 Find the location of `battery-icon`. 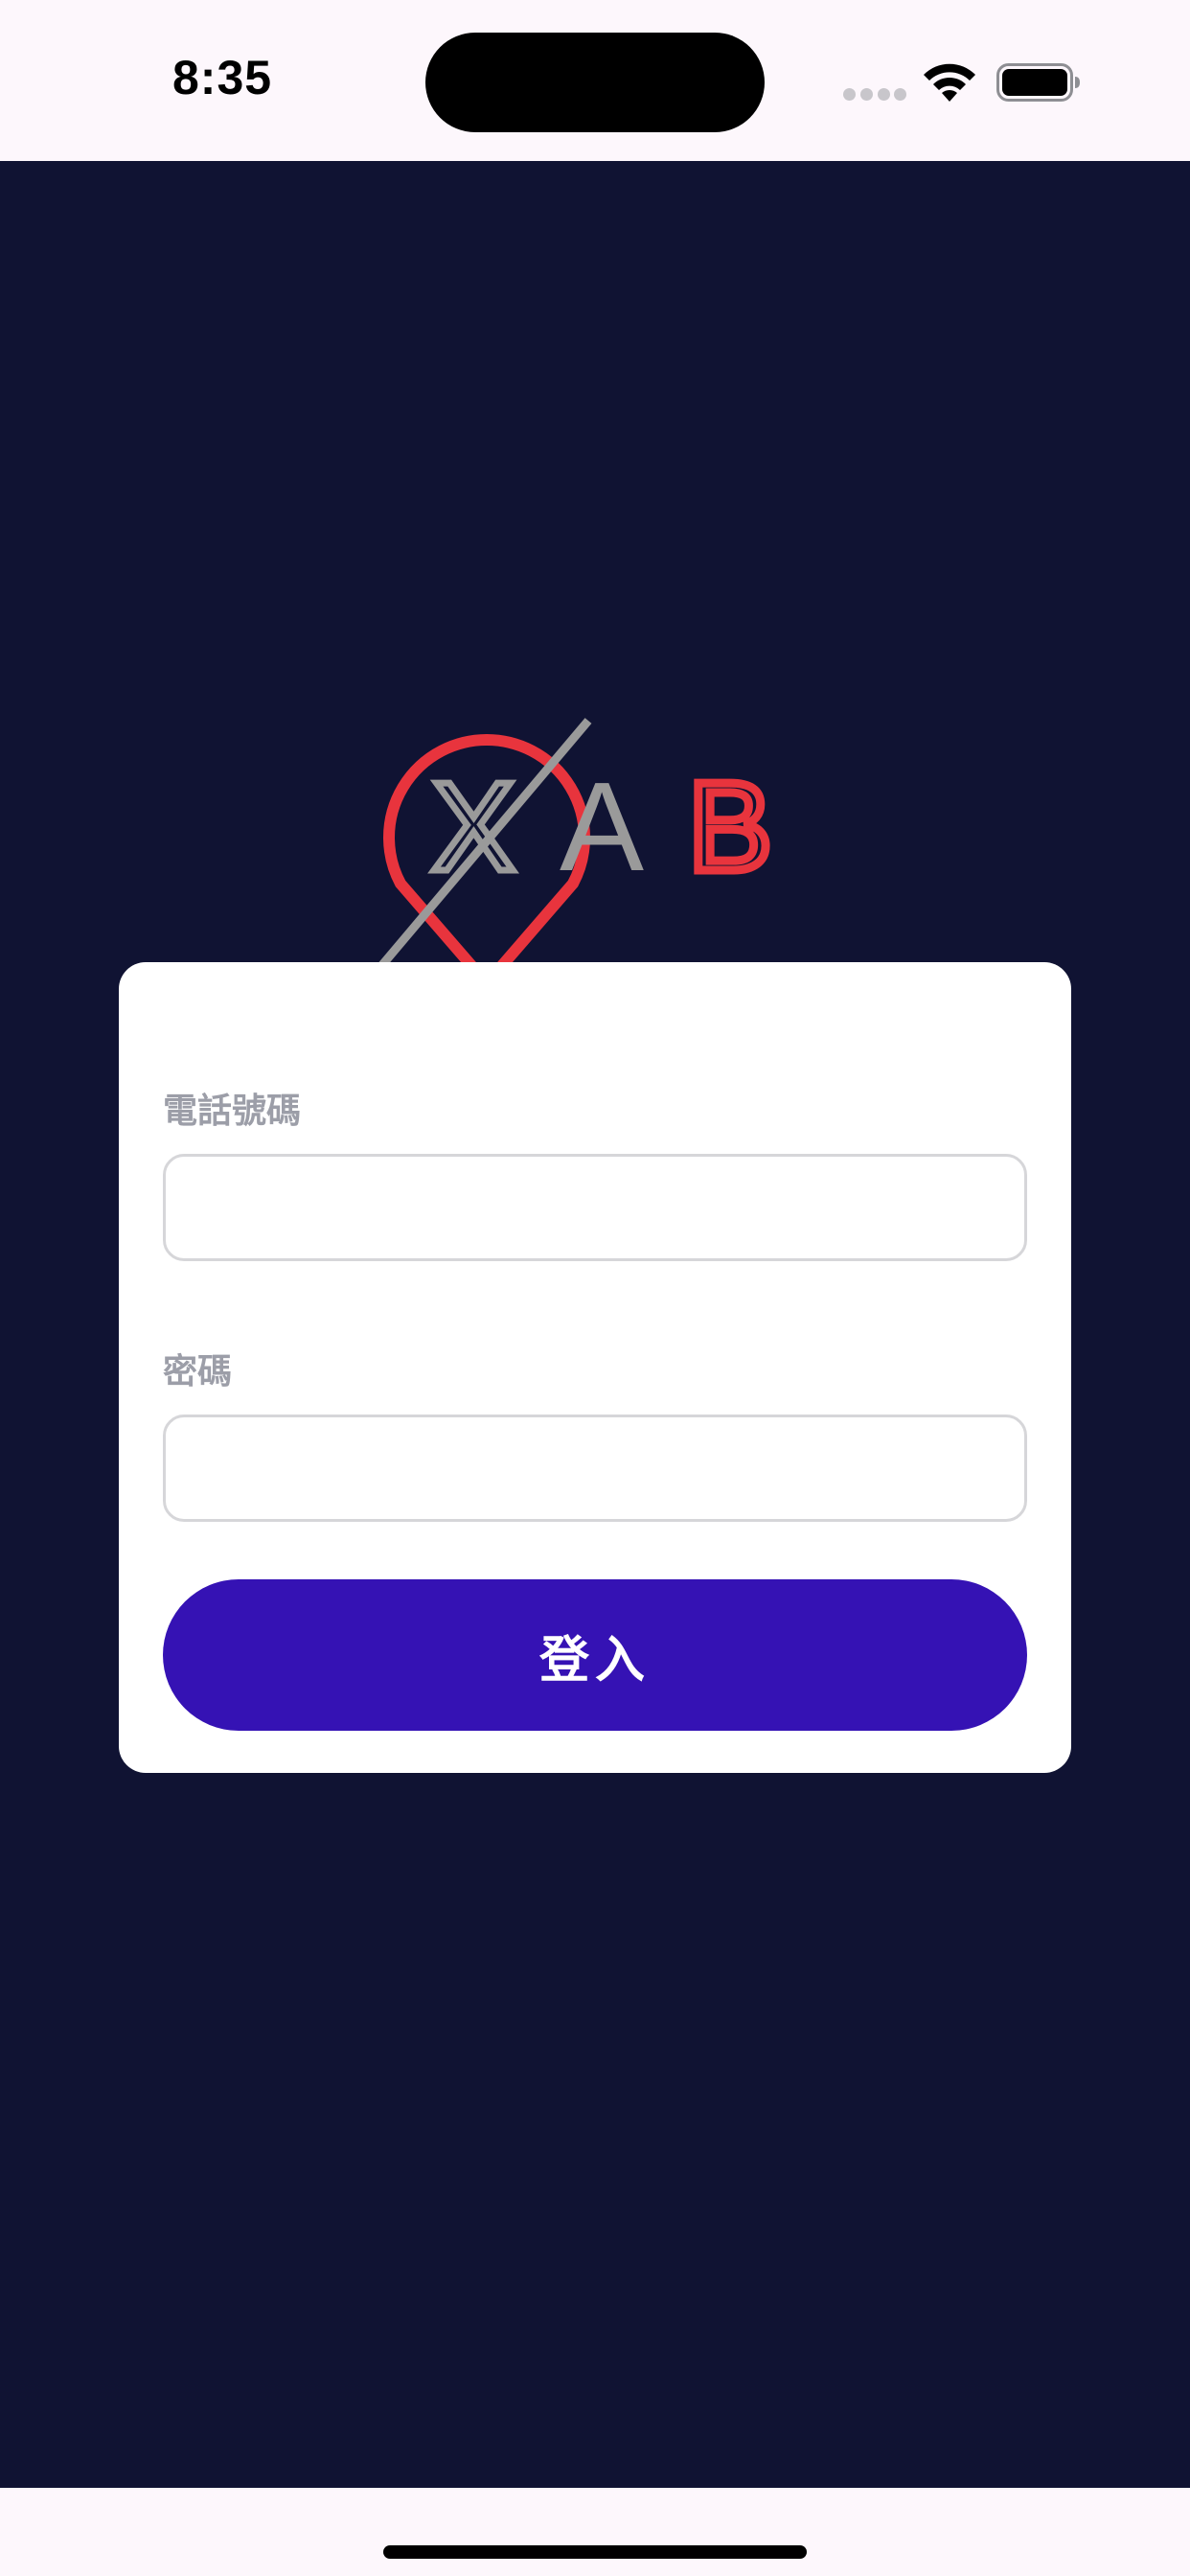

battery-icon is located at coordinates (1038, 82).